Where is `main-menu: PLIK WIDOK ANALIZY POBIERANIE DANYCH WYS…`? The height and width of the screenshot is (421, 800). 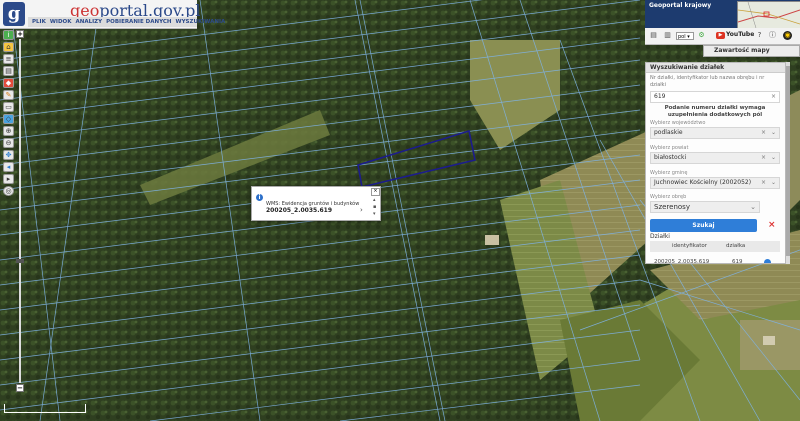 main-menu: PLIK WIDOK ANALIZY POBIERANIE DANYCH WYS… is located at coordinates (126, 22).